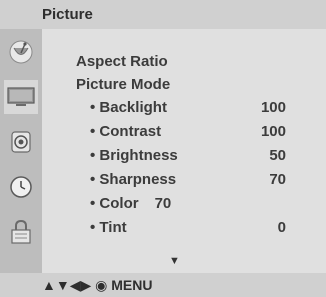  What do you see at coordinates (21, 52) in the screenshot?
I see `satellite-dish-icon` at bounding box center [21, 52].